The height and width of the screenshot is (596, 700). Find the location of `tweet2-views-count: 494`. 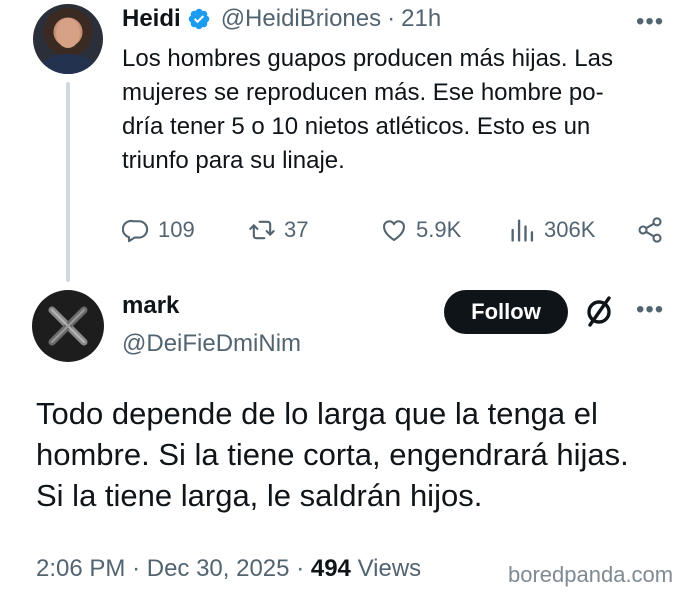

tweet2-views-count: 494 is located at coordinates (330, 568).